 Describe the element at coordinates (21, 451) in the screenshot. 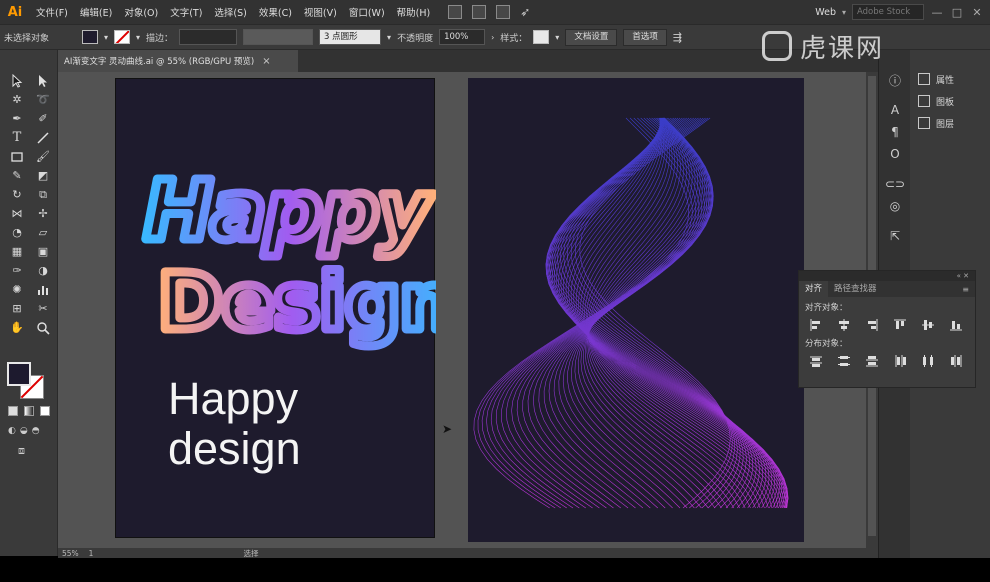

I see `screen-mode-icon: ⧈` at that location.